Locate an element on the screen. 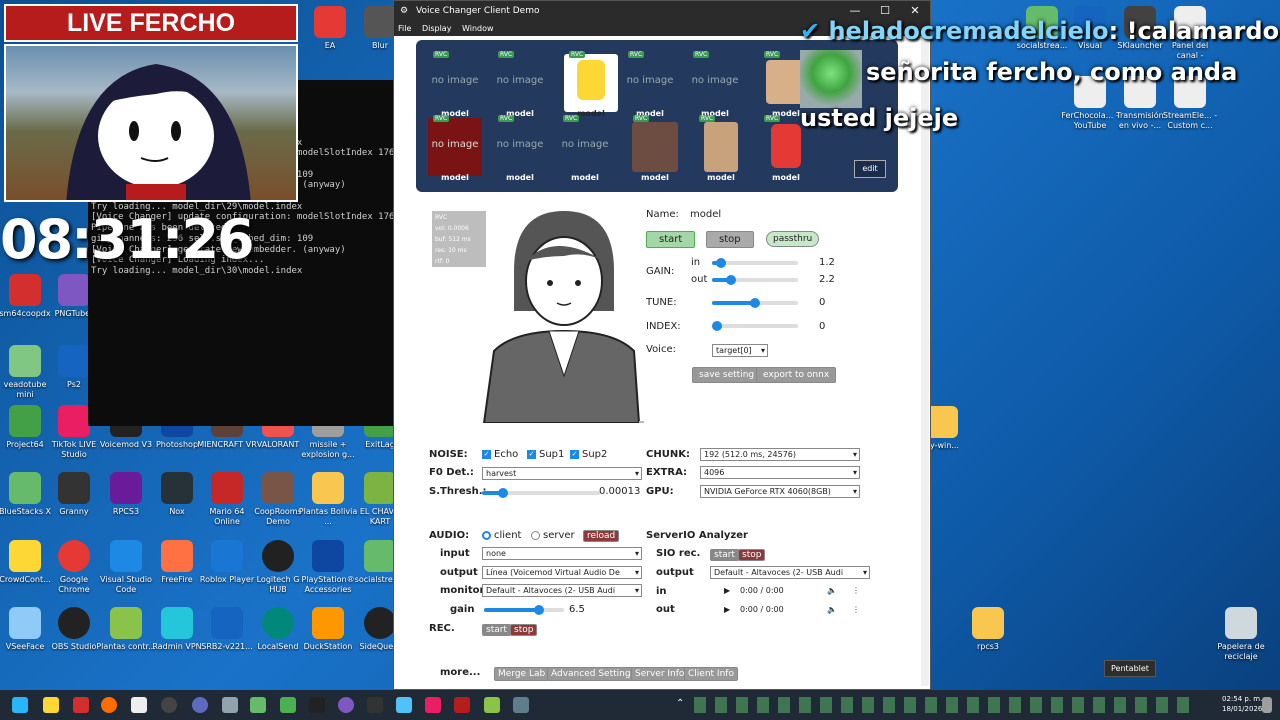  stop-button: stop is located at coordinates (730, 239).